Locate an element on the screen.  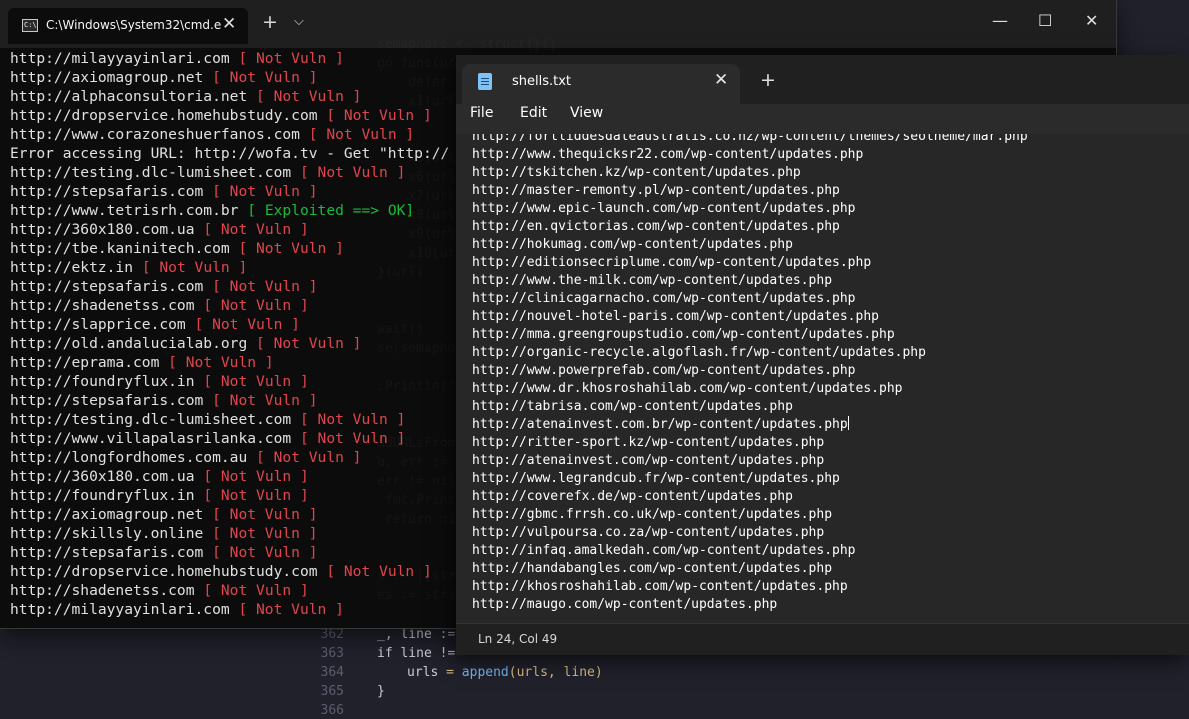
code-line: urls = append(urls, line) is located at coordinates (505, 672).